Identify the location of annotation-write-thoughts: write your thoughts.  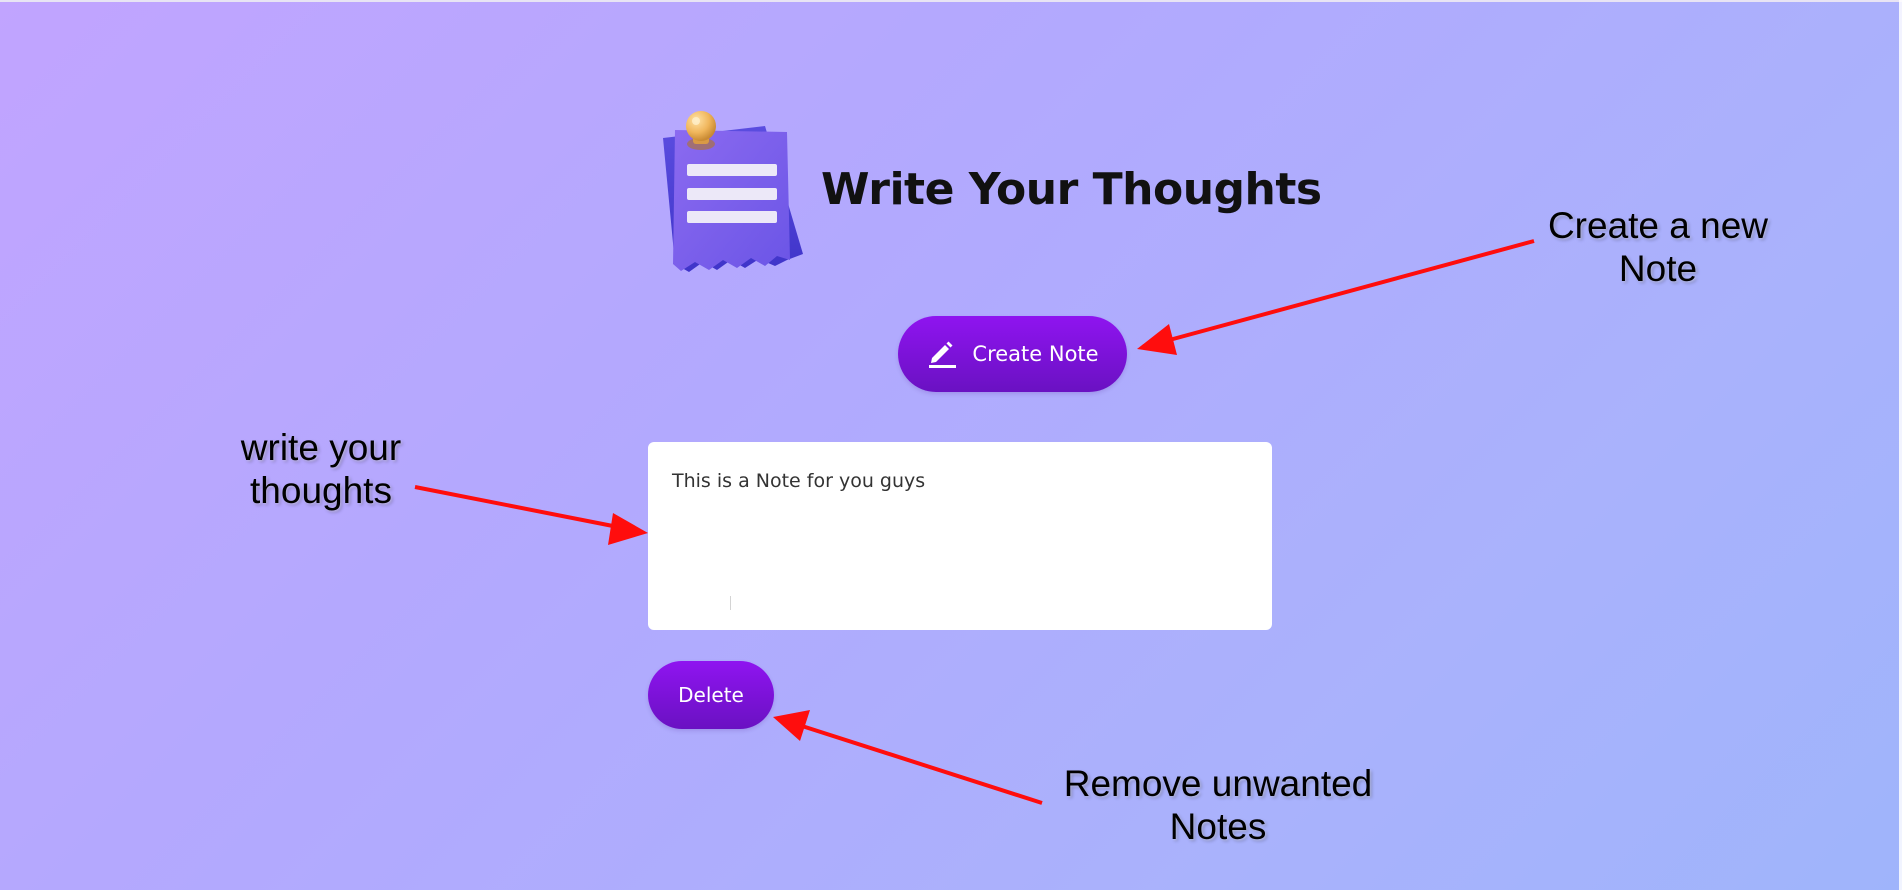
(321, 469).